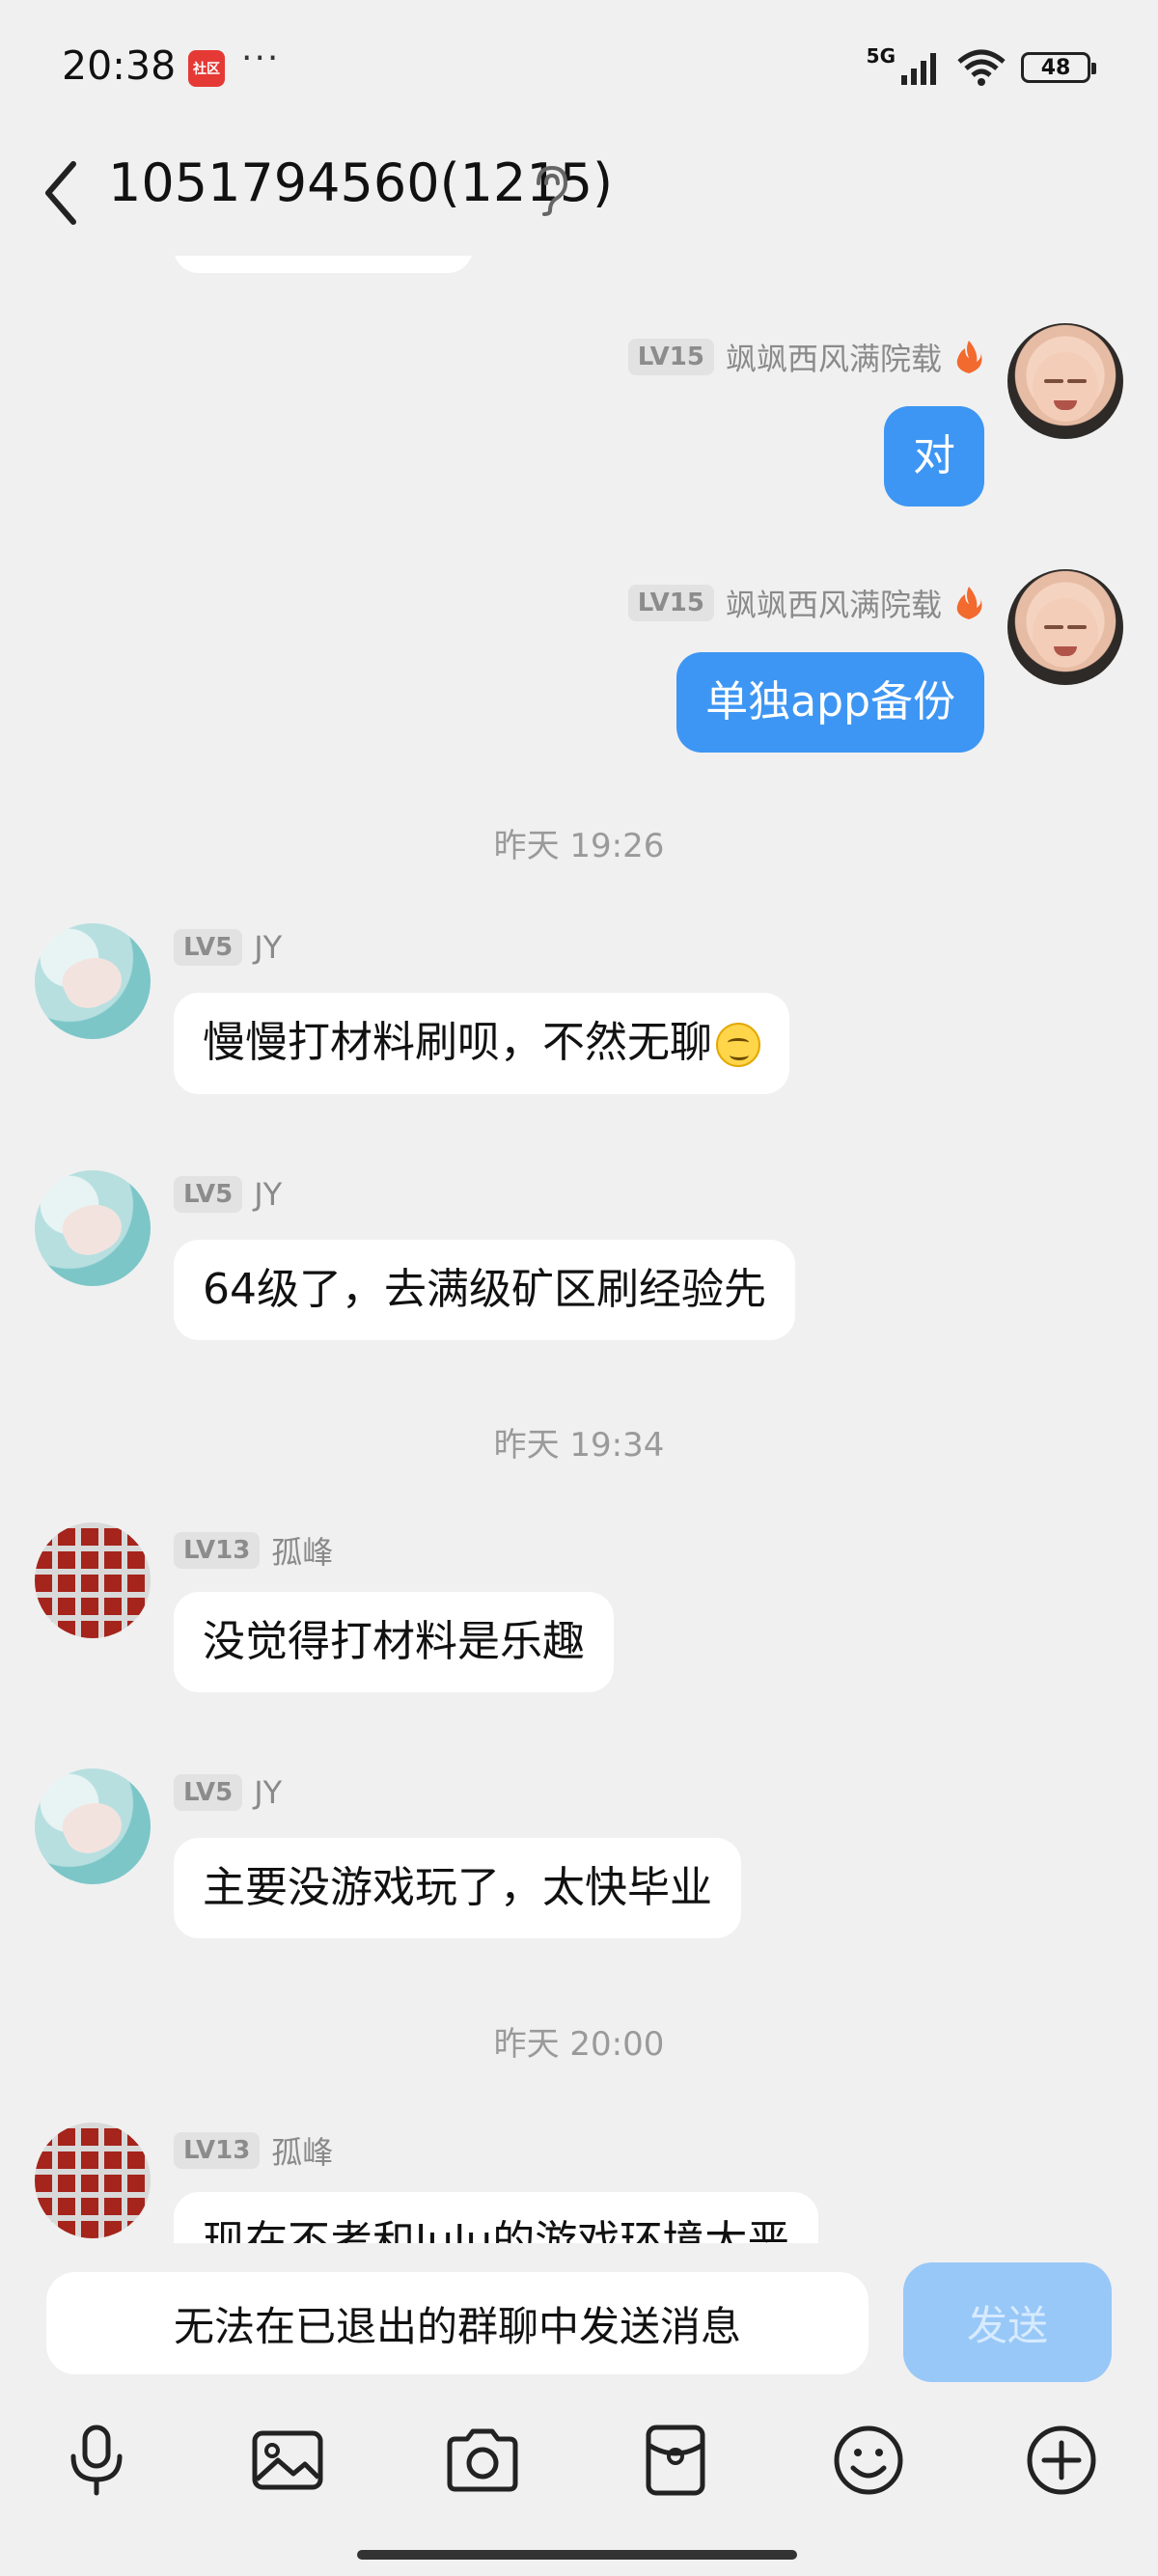 The image size is (1158, 2576). Describe the element at coordinates (1007, 2322) in the screenshot. I see `send-button: 发送` at that location.